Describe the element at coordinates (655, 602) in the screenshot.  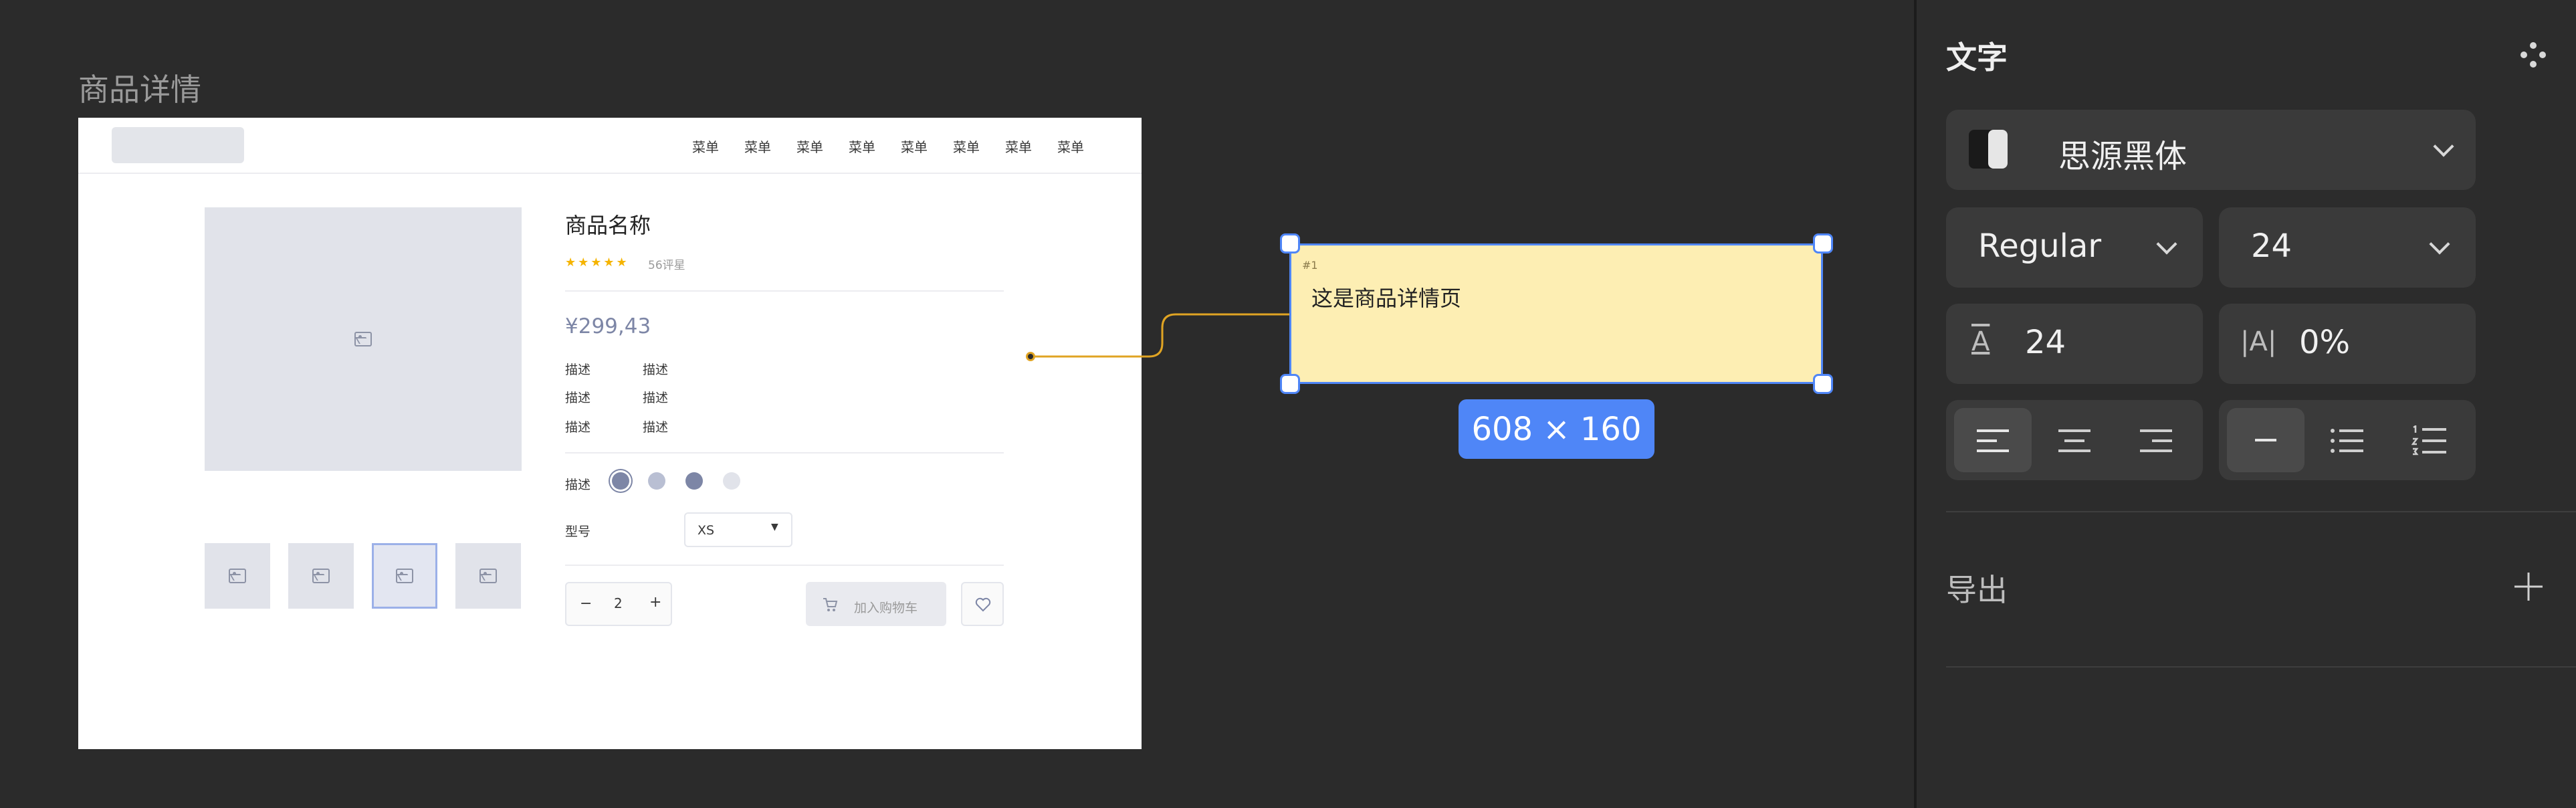
I see `plus-button: +` at that location.